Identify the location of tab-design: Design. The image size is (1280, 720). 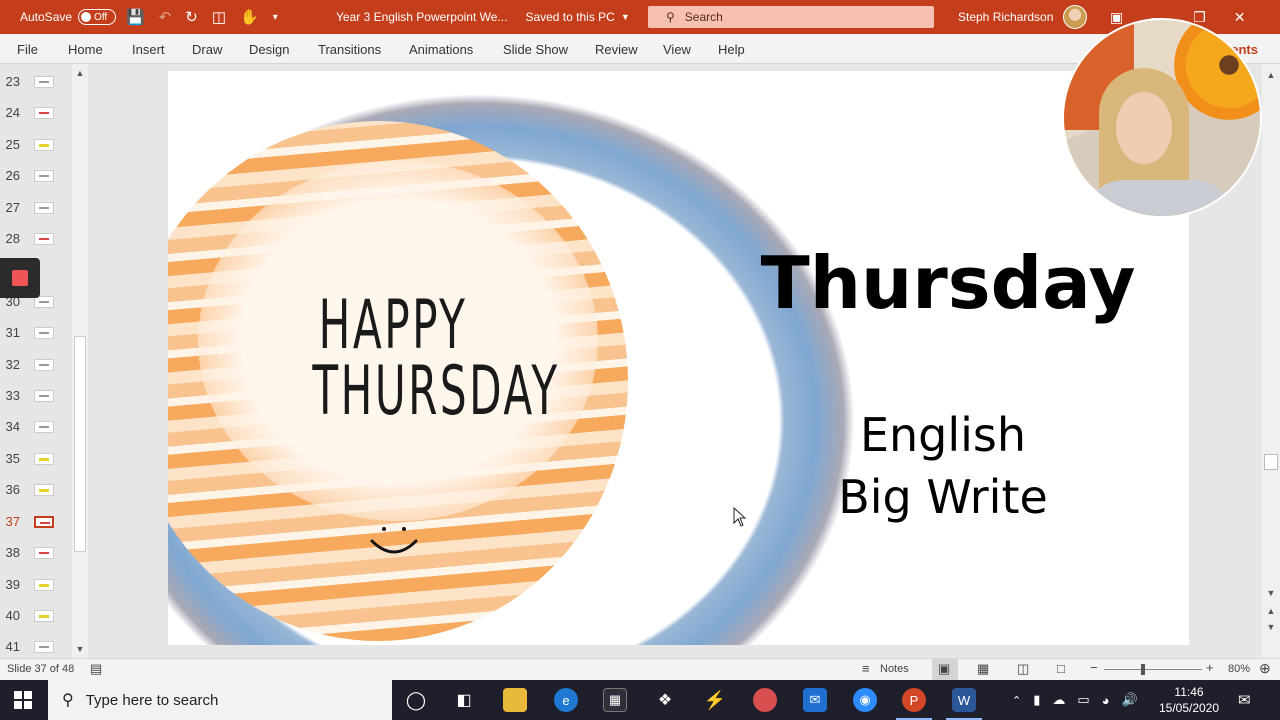
(269, 49).